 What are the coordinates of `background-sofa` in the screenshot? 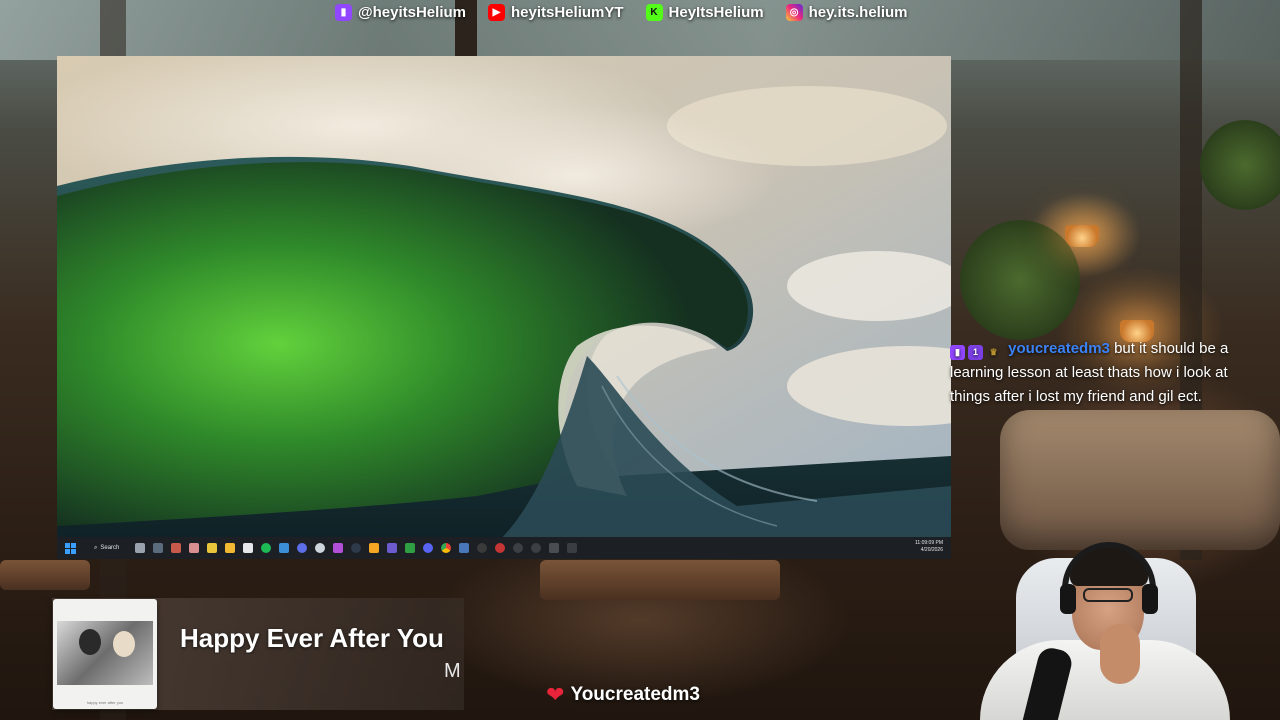 It's located at (1140, 480).